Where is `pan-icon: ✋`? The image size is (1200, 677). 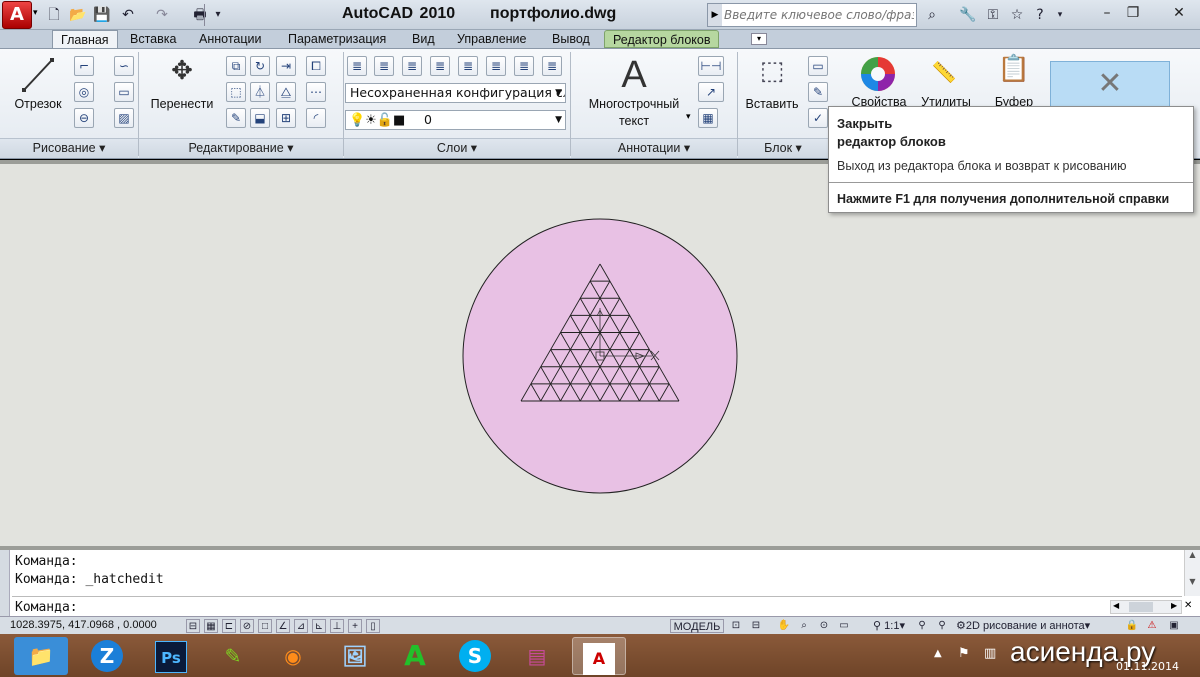 pan-icon: ✋ is located at coordinates (784, 626).